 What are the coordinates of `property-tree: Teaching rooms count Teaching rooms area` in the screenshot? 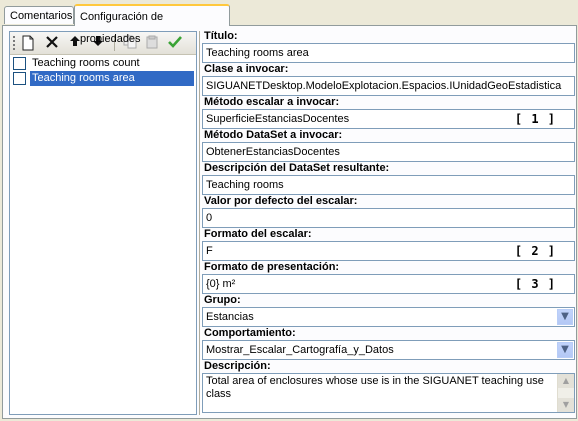 It's located at (103, 71).